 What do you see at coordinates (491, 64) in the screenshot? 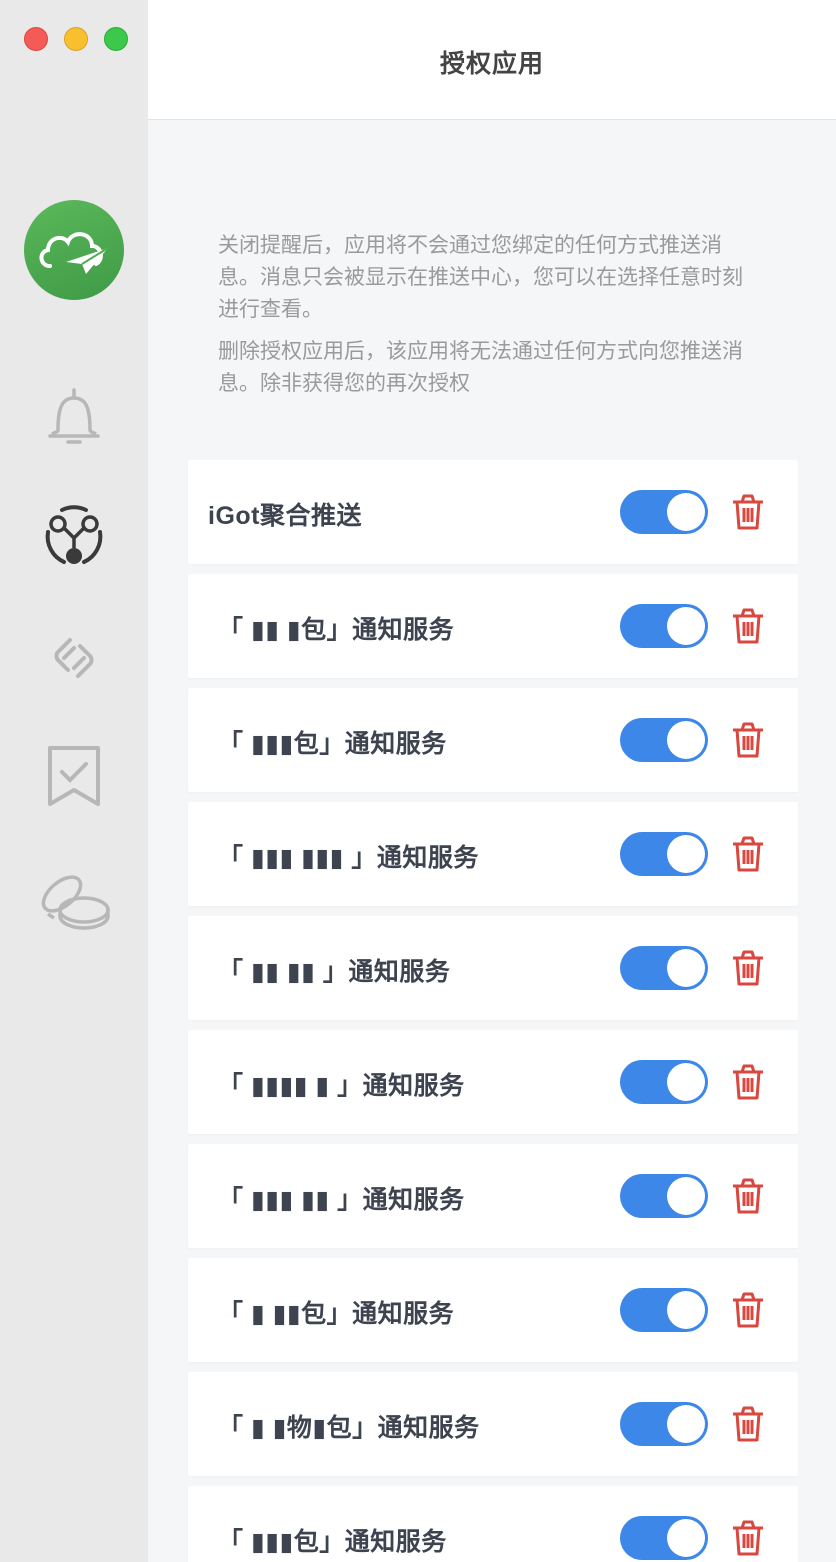
I see `page-title: 授权应用` at bounding box center [491, 64].